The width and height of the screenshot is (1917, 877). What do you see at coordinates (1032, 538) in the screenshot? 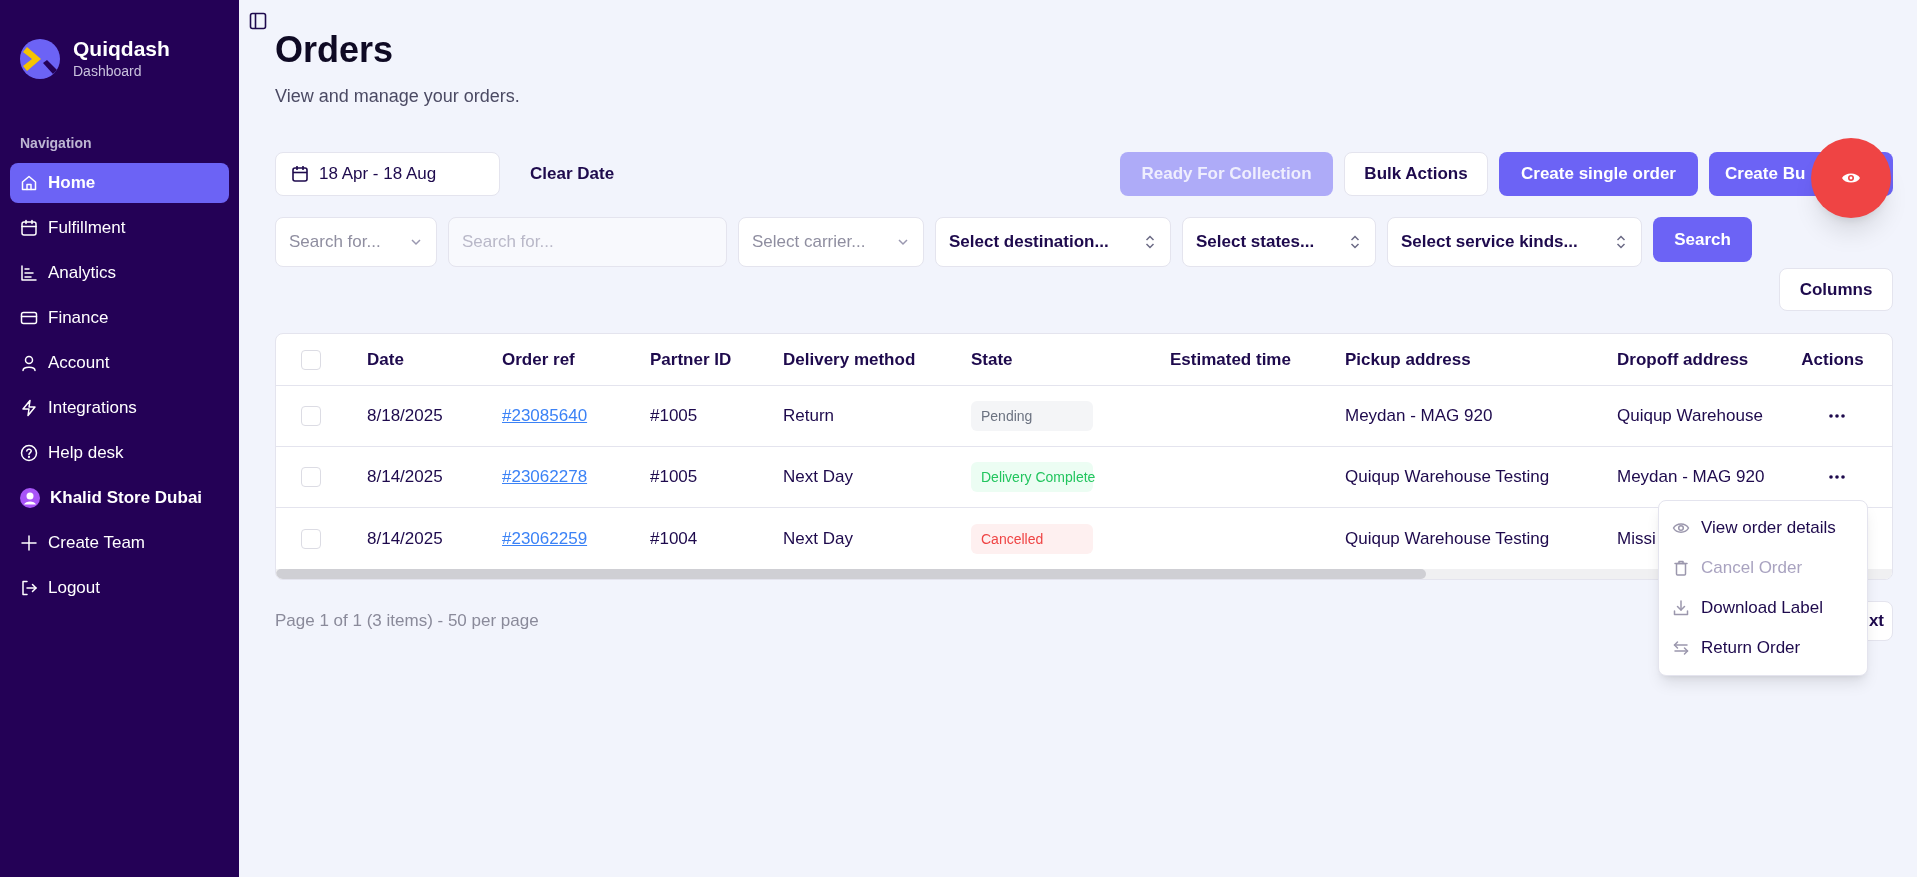
I see `status-badge: Cancelled` at bounding box center [1032, 538].